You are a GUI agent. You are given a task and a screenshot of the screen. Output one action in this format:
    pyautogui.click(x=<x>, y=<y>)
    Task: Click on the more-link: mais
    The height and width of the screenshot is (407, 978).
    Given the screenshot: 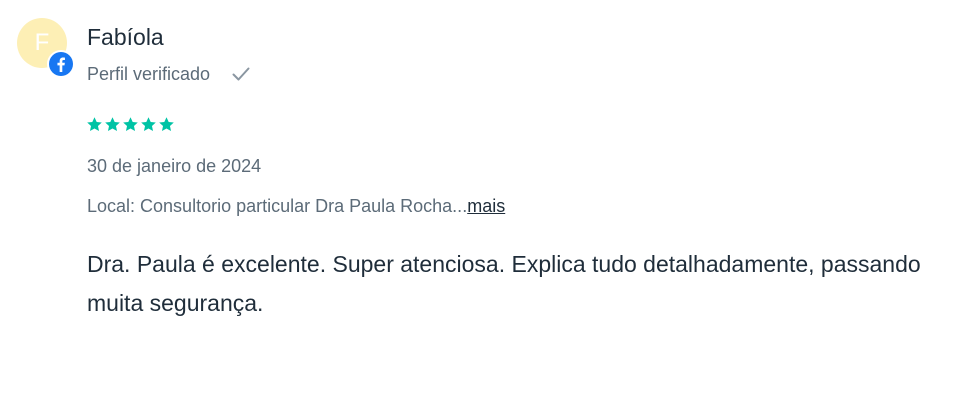 What is the action you would take?
    pyautogui.click(x=486, y=206)
    